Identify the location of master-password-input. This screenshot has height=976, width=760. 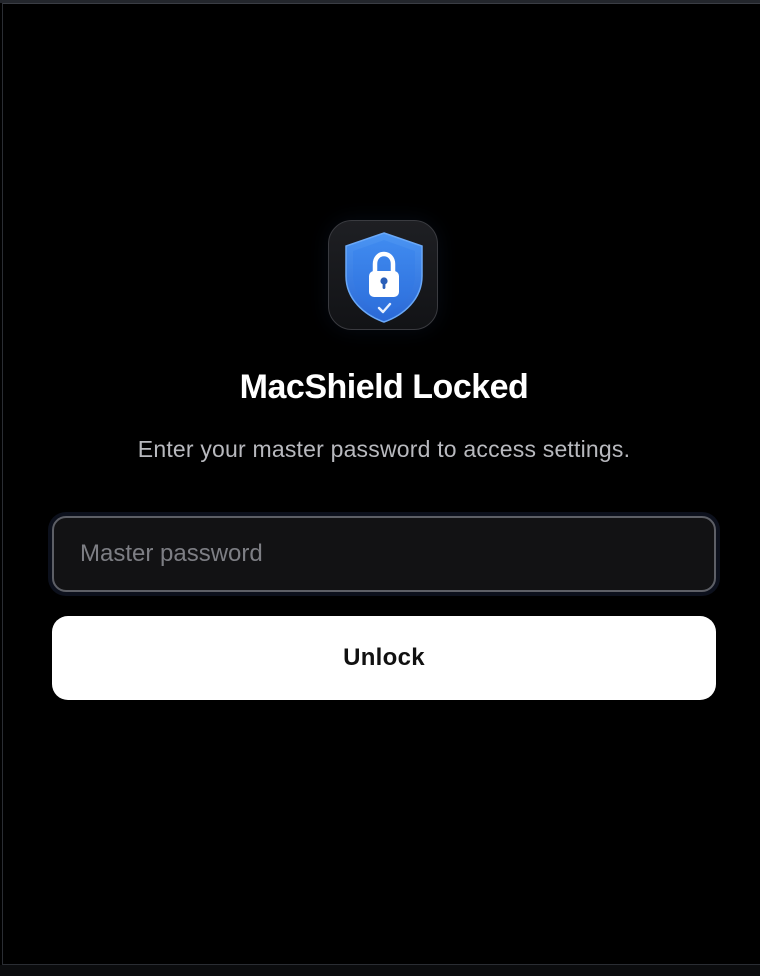
(384, 554).